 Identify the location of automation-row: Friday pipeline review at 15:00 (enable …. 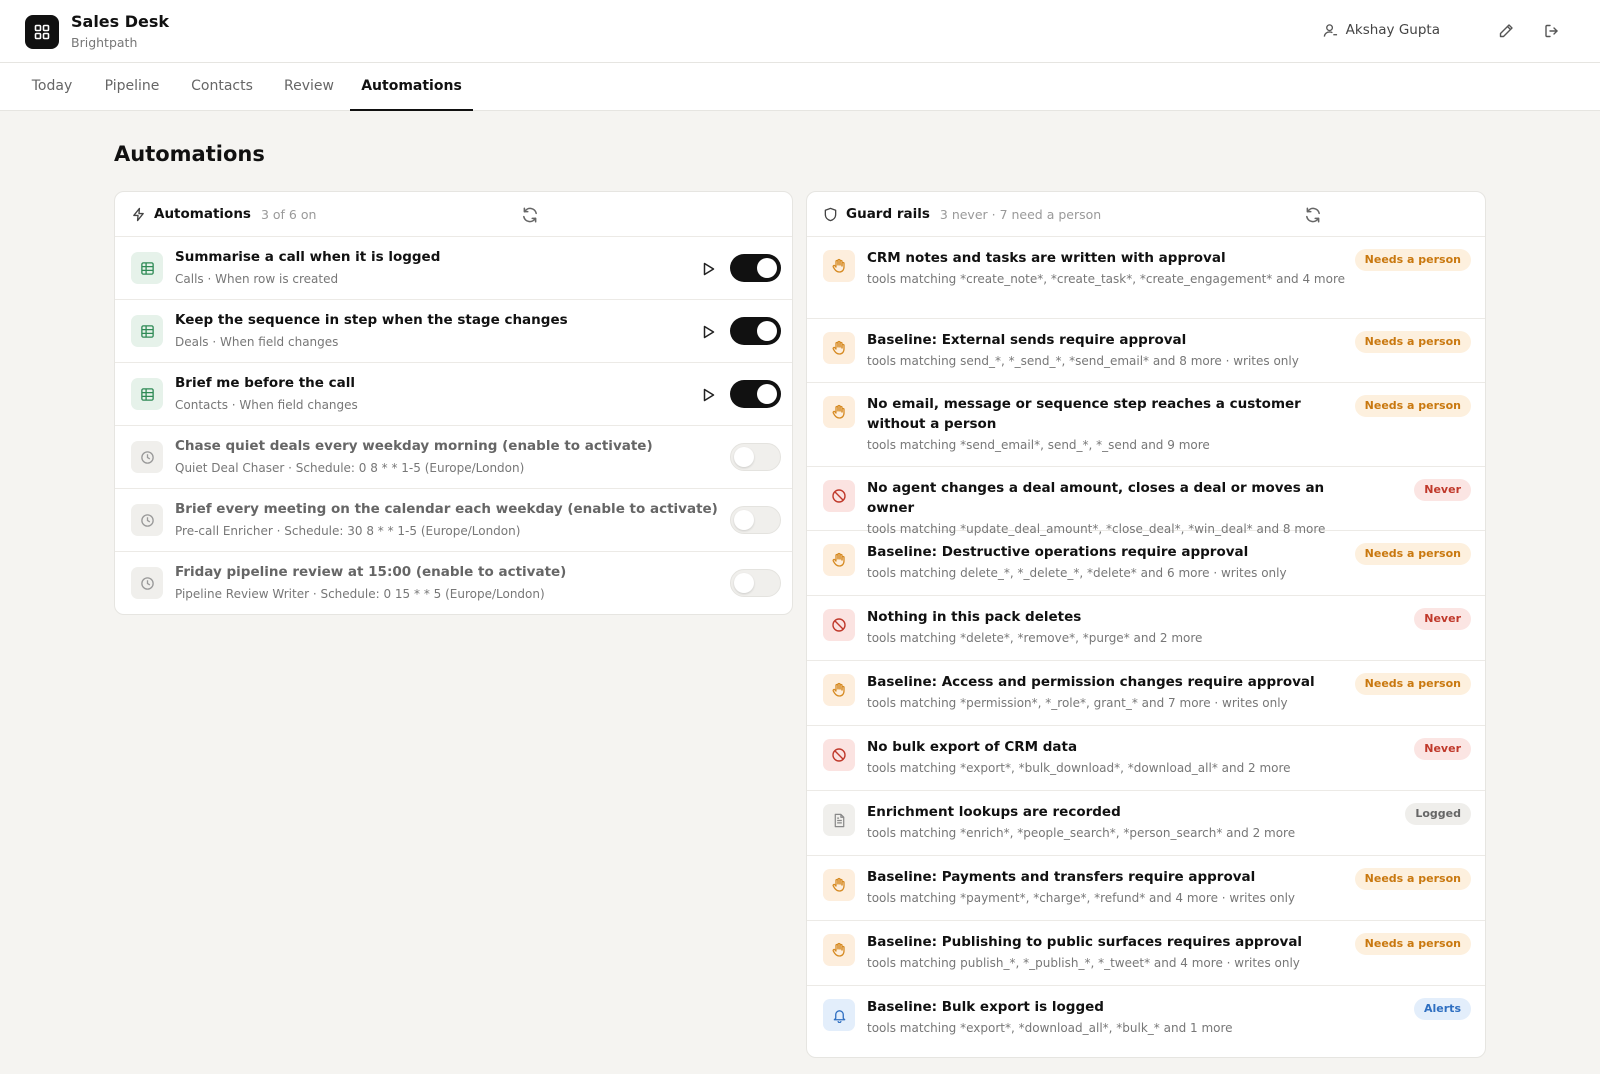
(453, 583).